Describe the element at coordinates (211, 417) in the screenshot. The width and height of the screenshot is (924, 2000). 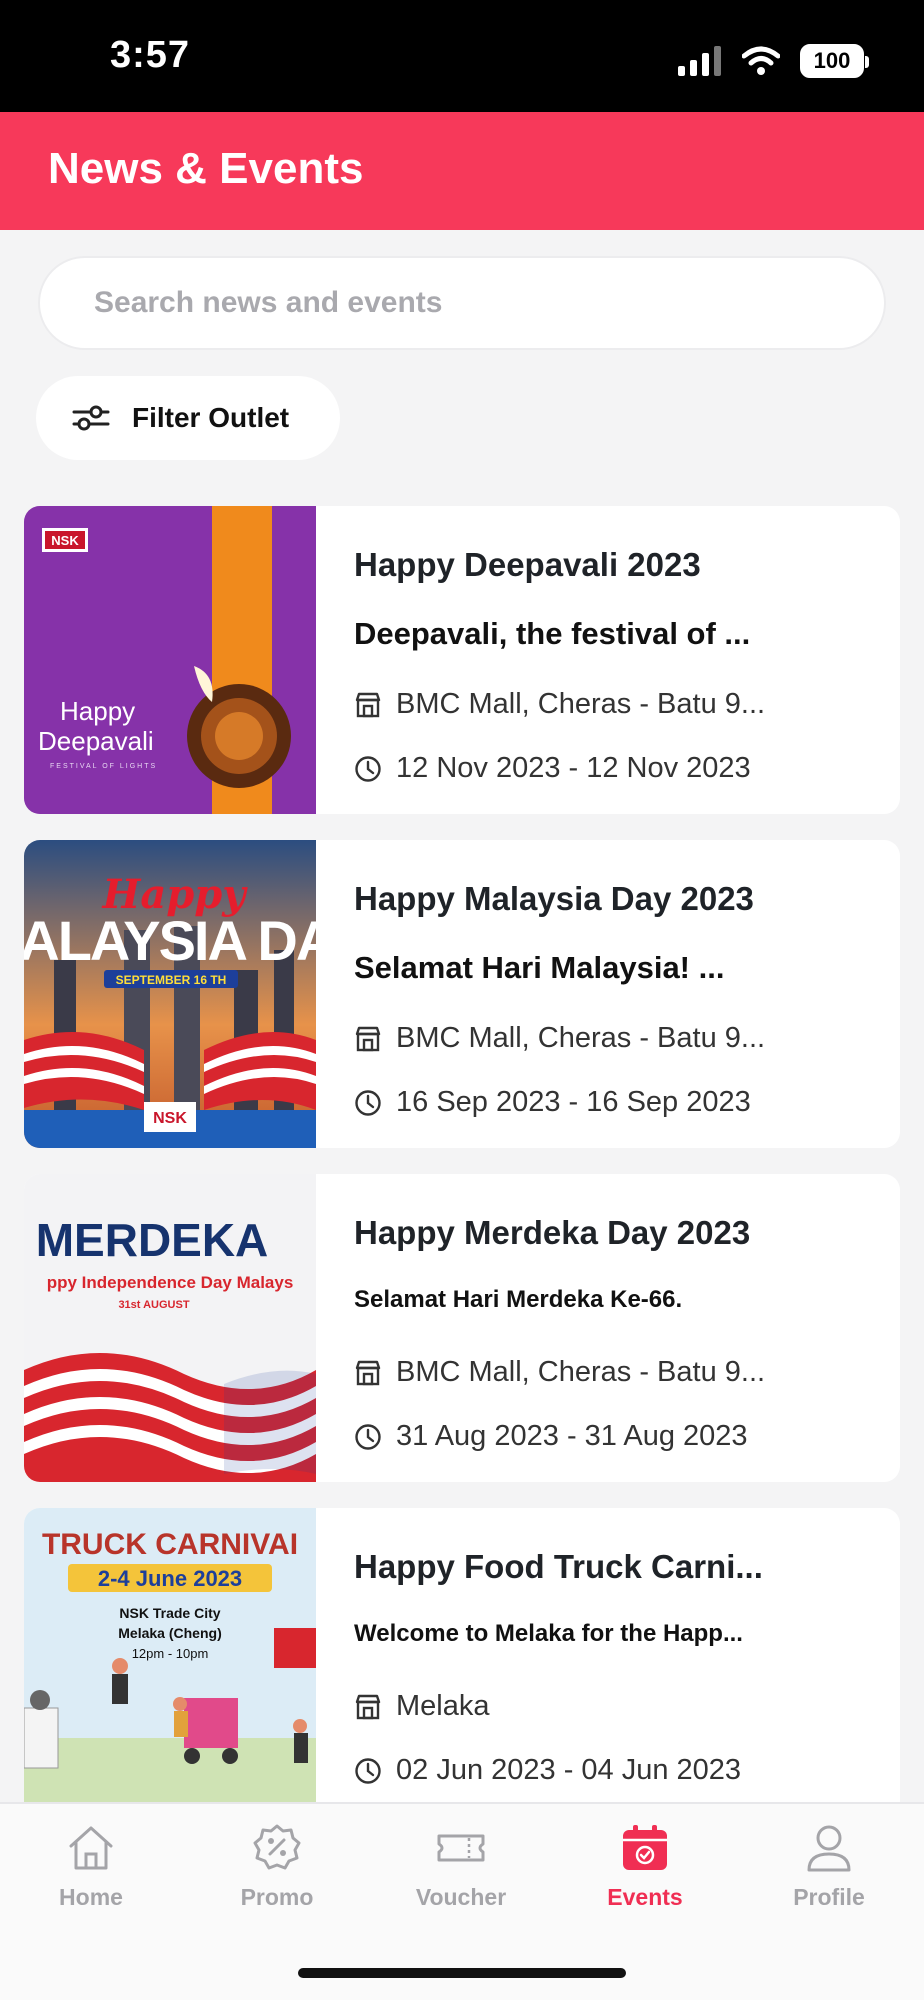
I see `filter-outlet-label: Filter Outlet` at that location.